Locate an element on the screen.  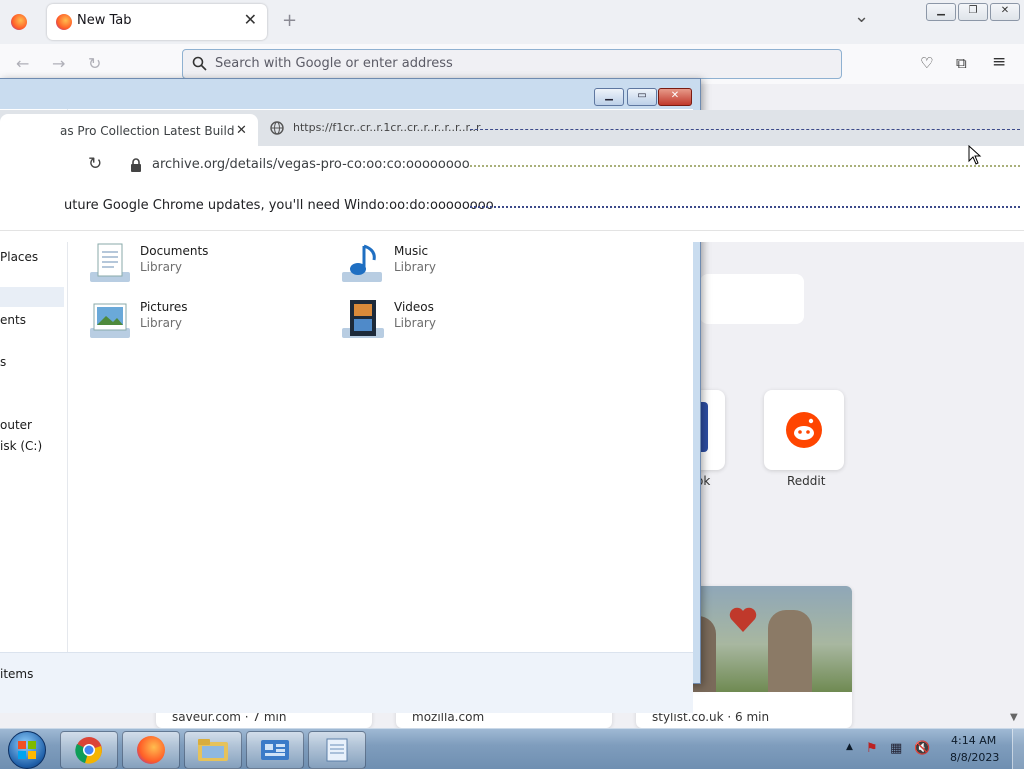
chrome-tab-close-icon: ✕ is located at coordinates (241, 130).